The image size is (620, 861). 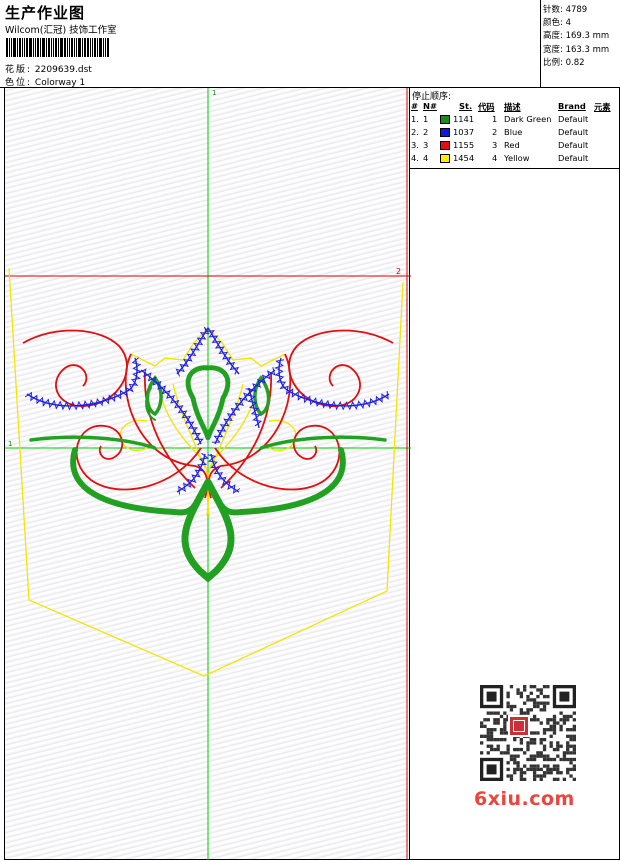 I want to click on software-studio-name: Wilcom(汇冠) 技饰工作室, so click(x=61, y=30).